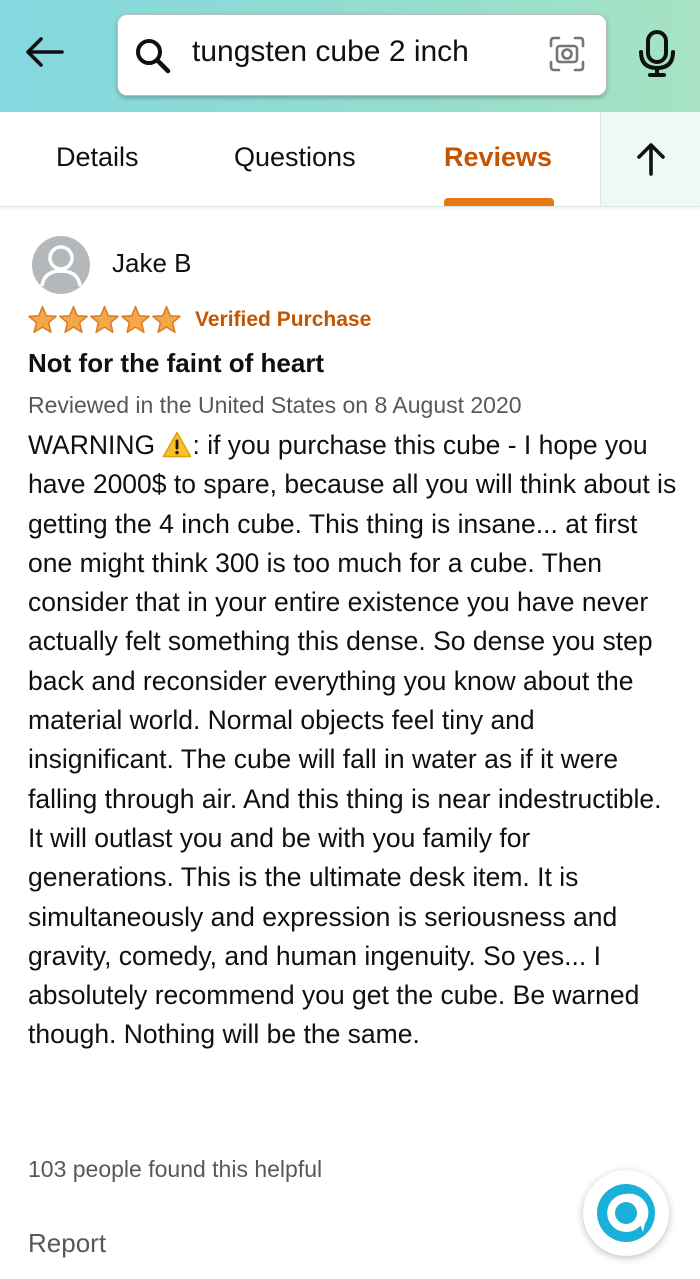 The image size is (700, 1279). What do you see at coordinates (67, 1243) in the screenshot?
I see `report-link: Report` at bounding box center [67, 1243].